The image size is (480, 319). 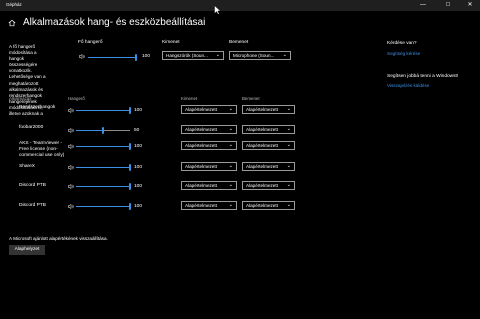 I want to click on reset-button: Alaphelyzet, so click(x=27, y=250).